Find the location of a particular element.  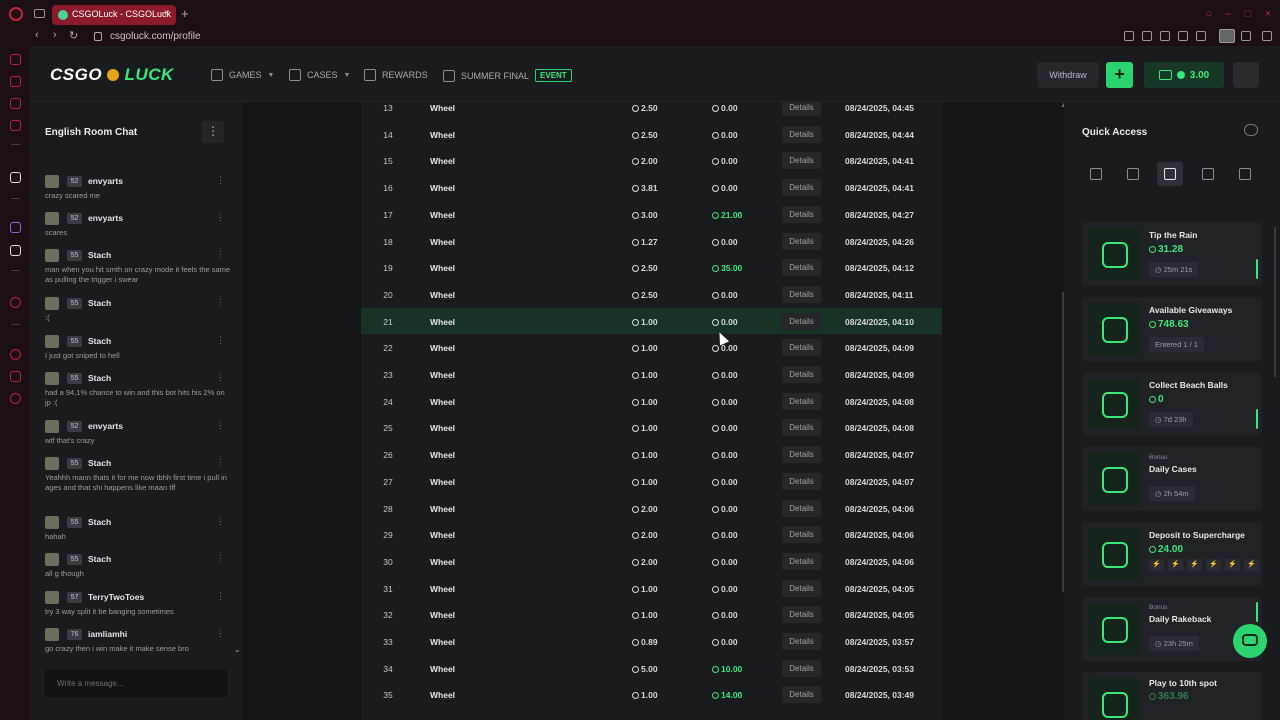

sidebar-twitch-icon is located at coordinates (15, 227).